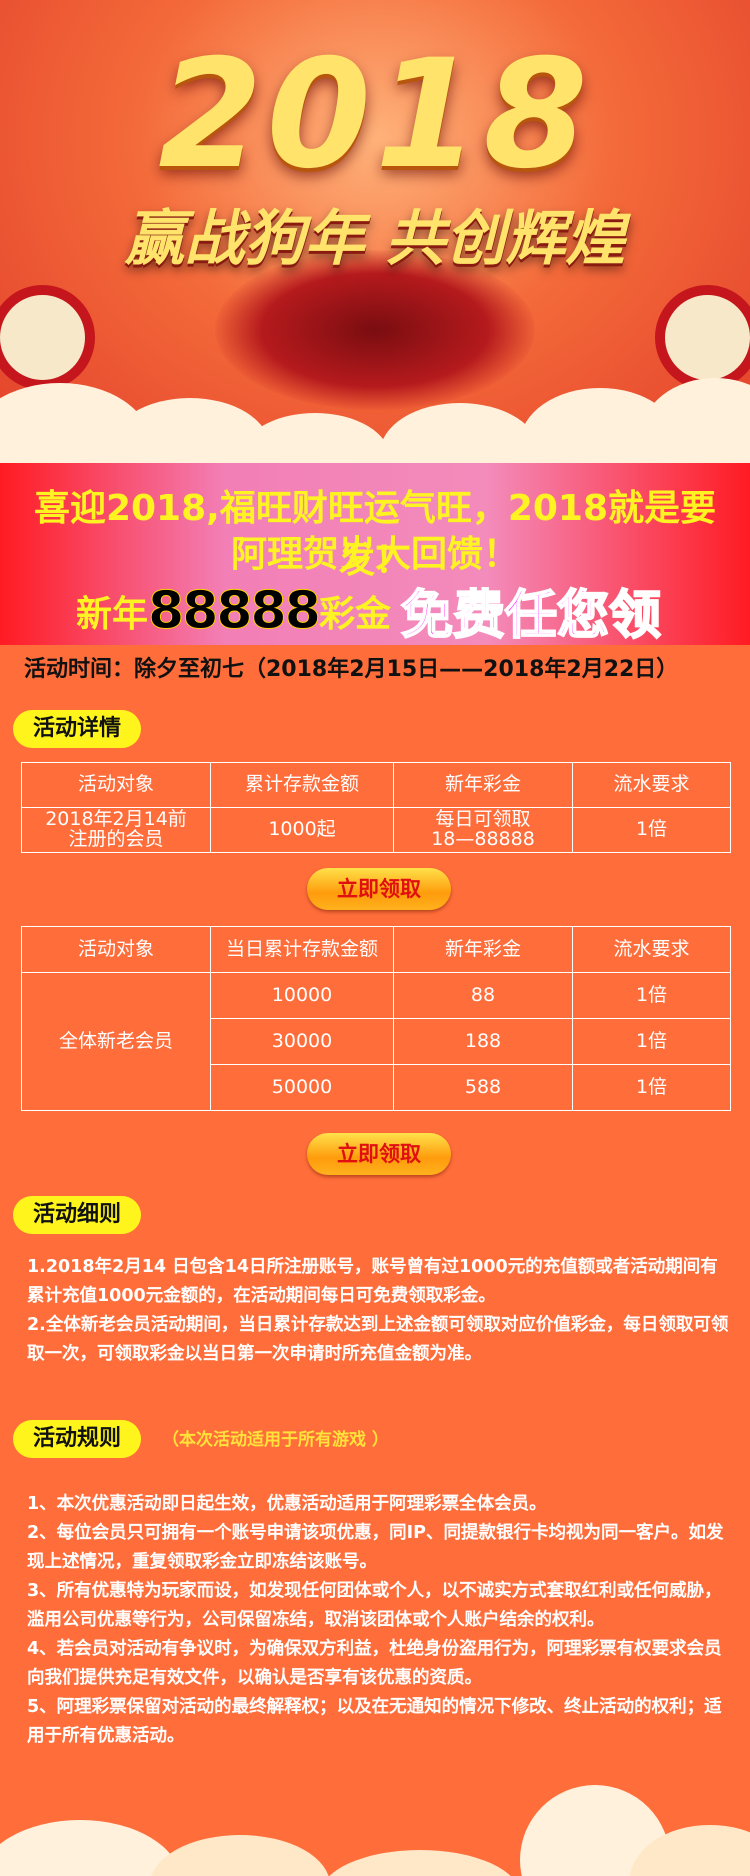  What do you see at coordinates (483, 830) in the screenshot?
I see `table-cell: 每日可领取 18—88888` at bounding box center [483, 830].